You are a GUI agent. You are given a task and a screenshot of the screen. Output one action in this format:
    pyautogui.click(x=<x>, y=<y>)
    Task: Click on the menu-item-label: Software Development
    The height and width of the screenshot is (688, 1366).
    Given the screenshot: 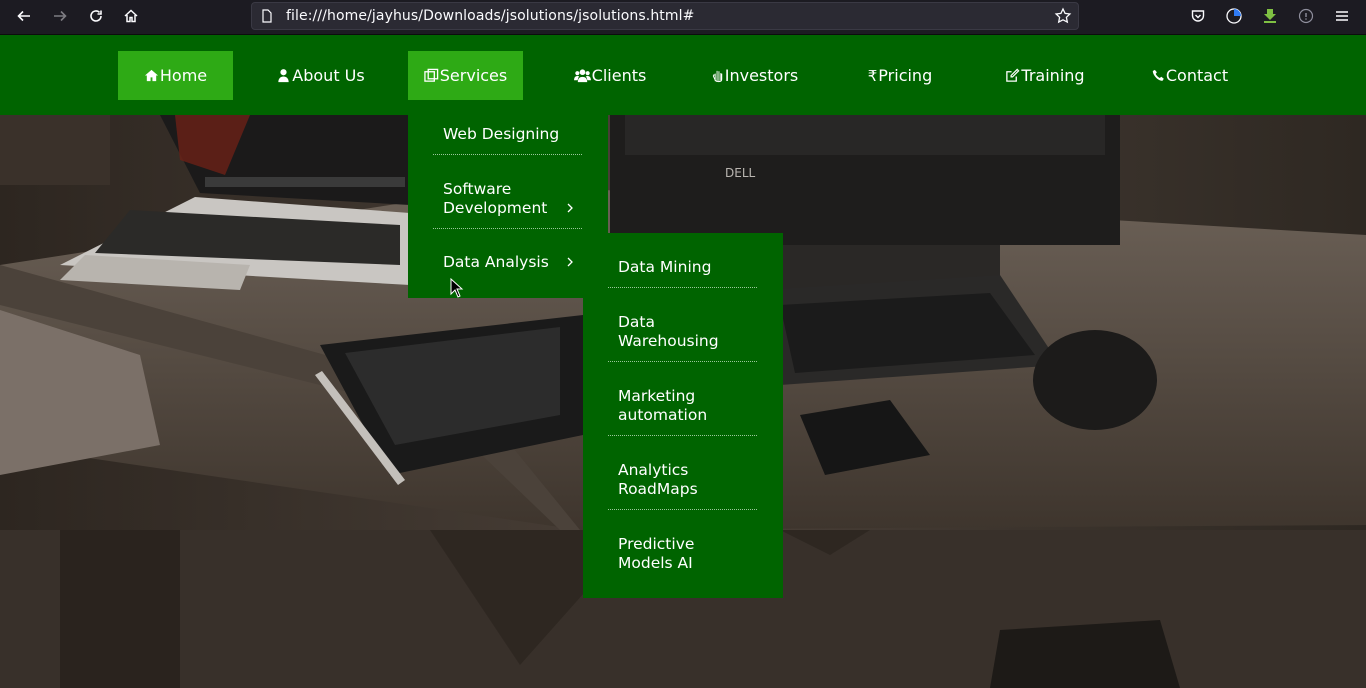 What is the action you would take?
    pyautogui.click(x=495, y=198)
    